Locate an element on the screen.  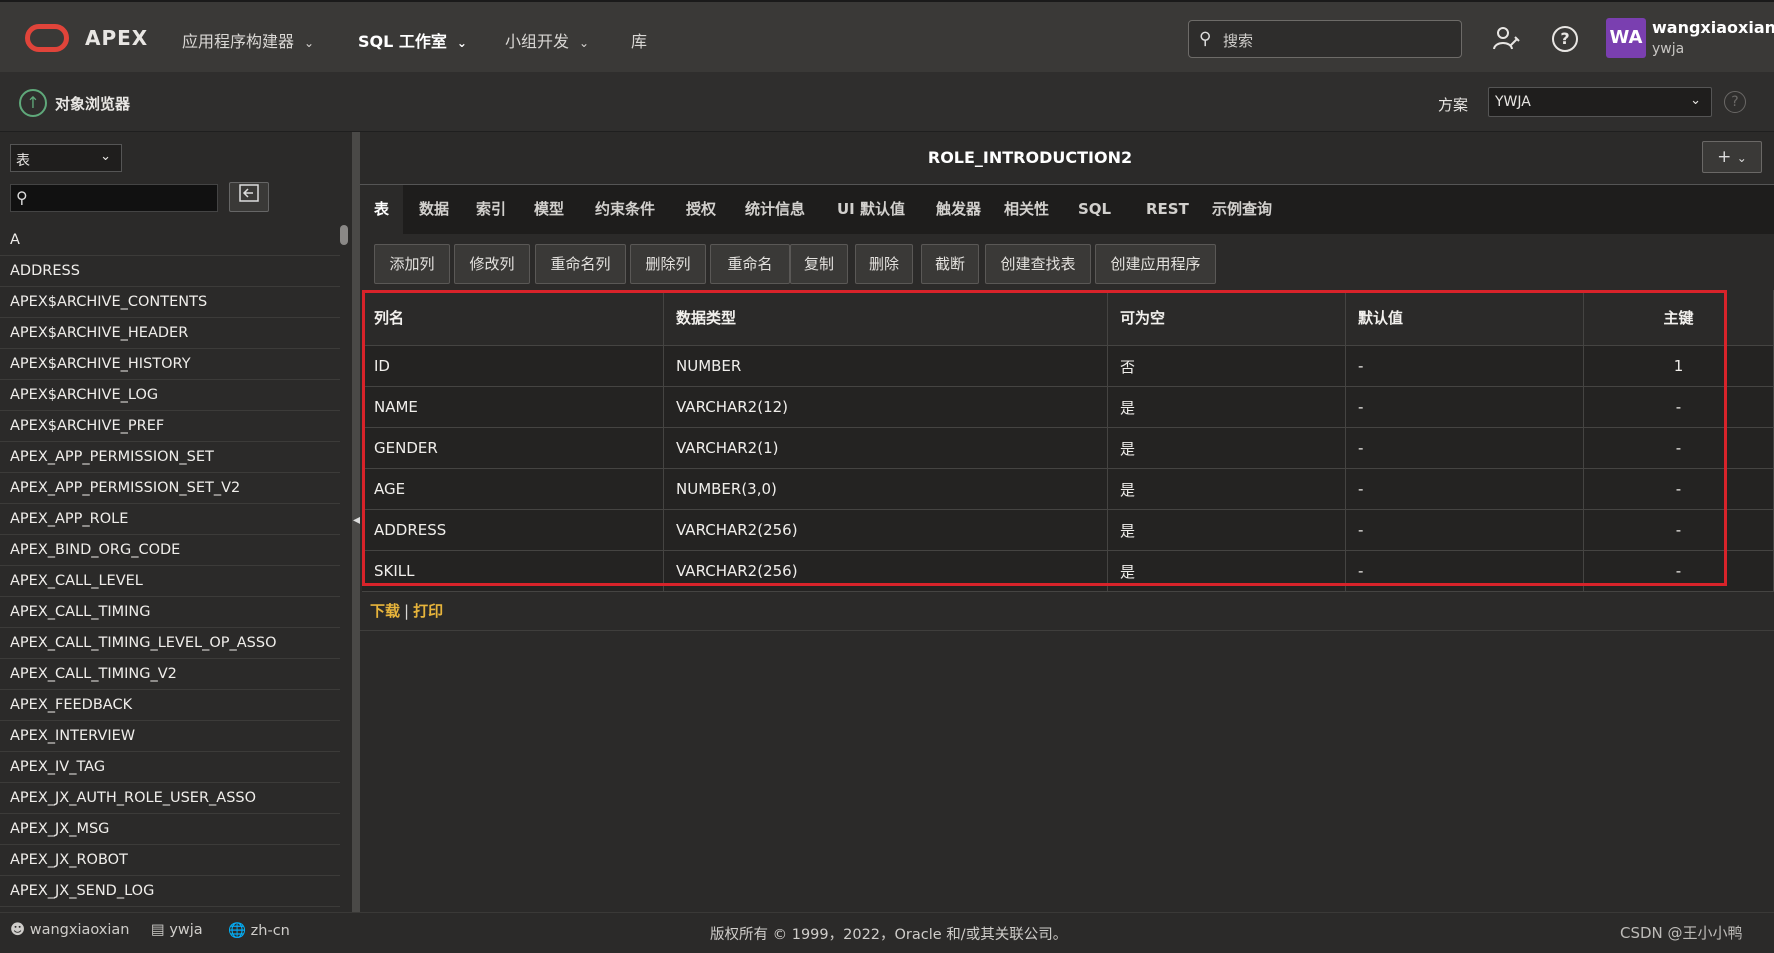
table-cell: VARCHAR2(256) is located at coordinates (886, 530).